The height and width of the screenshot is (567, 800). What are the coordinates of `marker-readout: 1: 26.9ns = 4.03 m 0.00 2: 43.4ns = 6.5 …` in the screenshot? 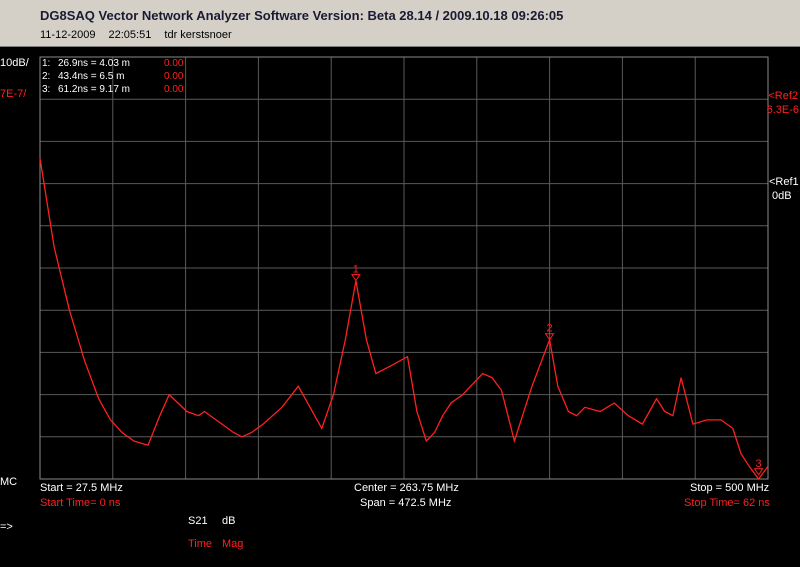 It's located at (117, 78).